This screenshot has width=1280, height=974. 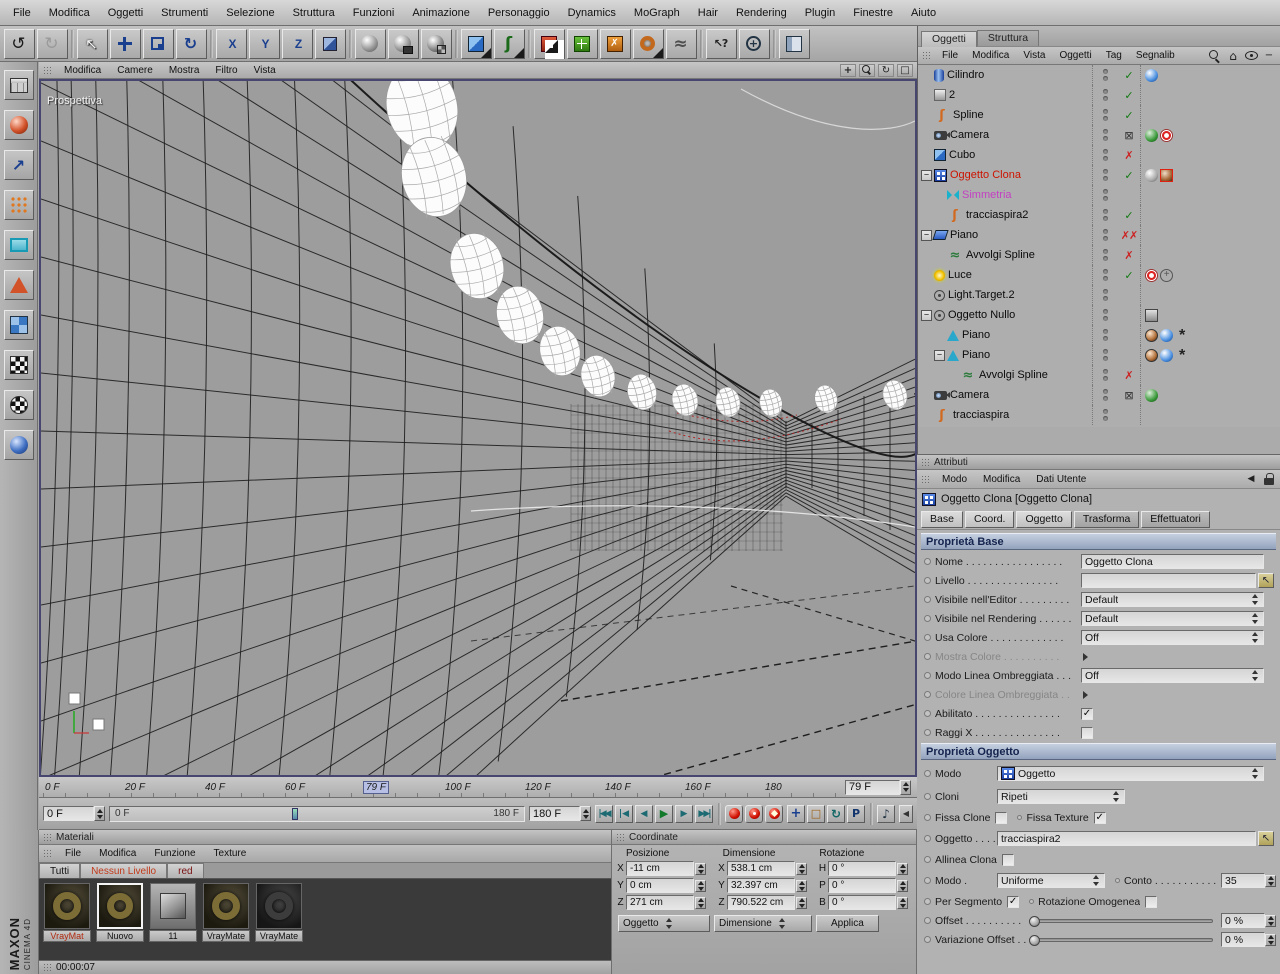 What do you see at coordinates (250, 13) in the screenshot?
I see `menu-item: Selezione` at bounding box center [250, 13].